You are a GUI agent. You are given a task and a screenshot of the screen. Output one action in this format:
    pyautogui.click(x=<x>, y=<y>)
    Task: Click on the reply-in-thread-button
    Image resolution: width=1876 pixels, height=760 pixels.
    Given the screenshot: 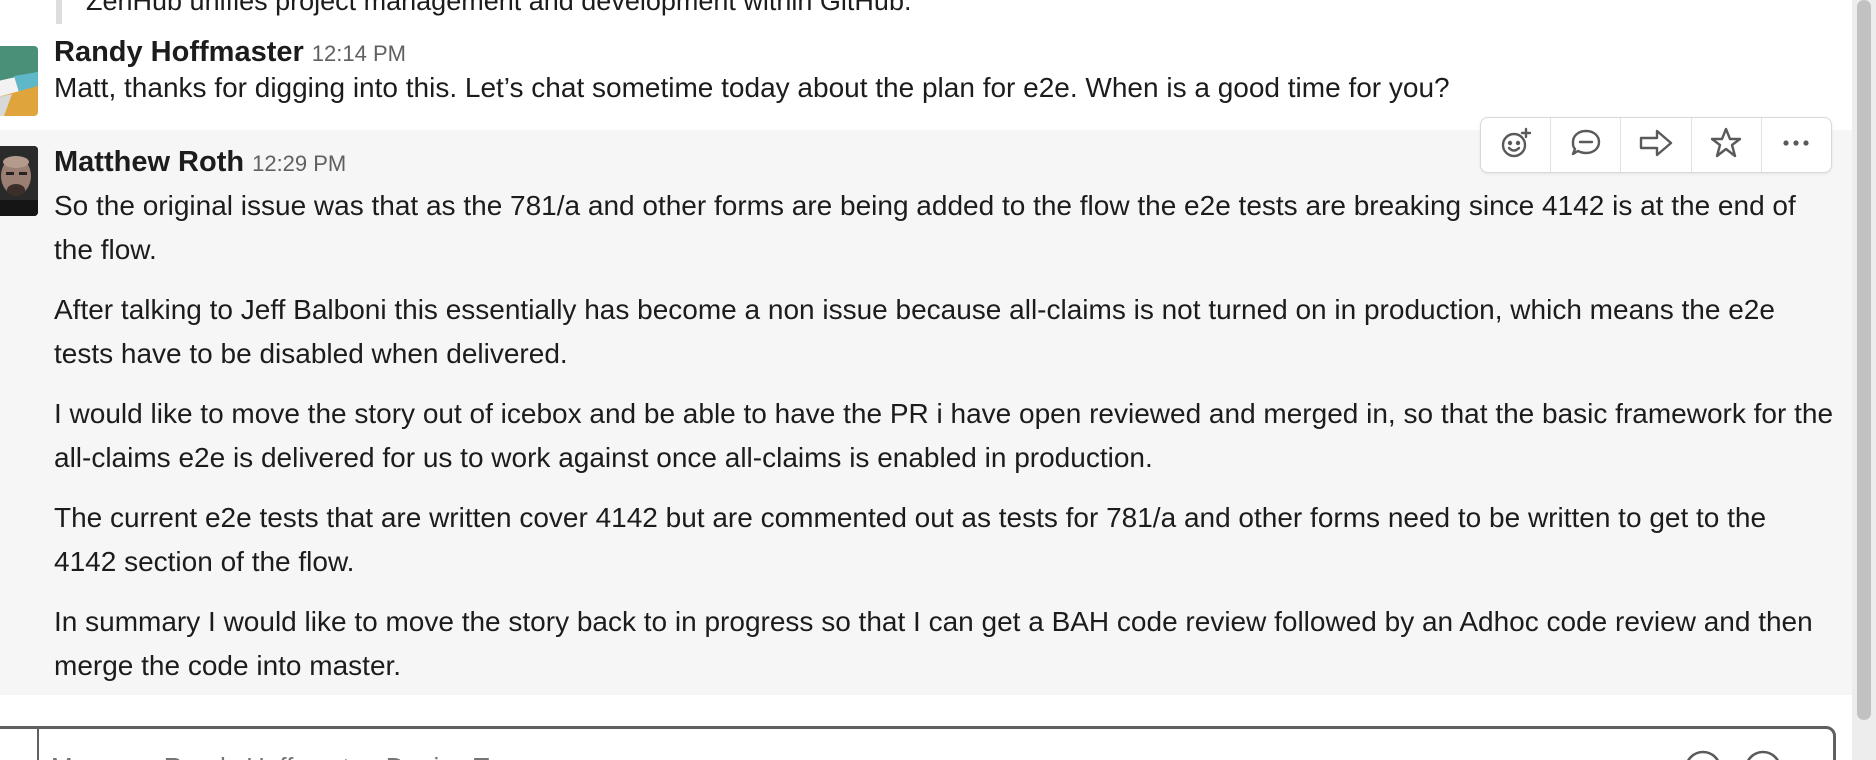 What is the action you would take?
    pyautogui.click(x=1586, y=145)
    